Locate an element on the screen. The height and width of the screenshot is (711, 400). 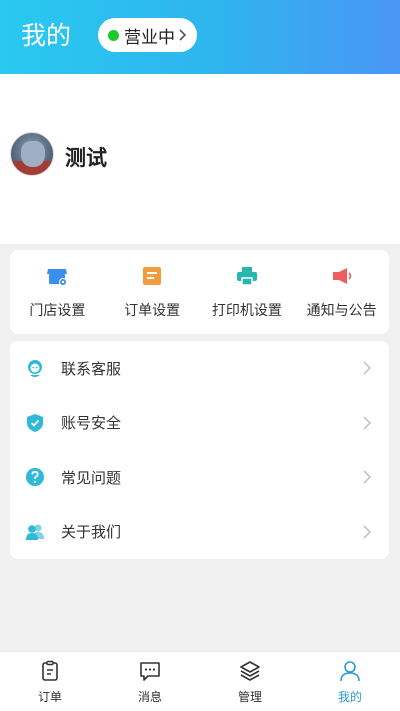
customer-service-icon is located at coordinates (35, 369).